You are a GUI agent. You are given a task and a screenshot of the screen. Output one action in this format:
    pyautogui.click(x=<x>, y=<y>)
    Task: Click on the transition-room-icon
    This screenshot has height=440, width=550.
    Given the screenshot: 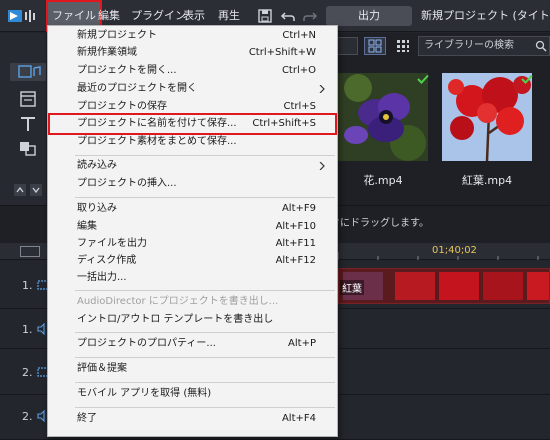 What is the action you would take?
    pyautogui.click(x=28, y=148)
    